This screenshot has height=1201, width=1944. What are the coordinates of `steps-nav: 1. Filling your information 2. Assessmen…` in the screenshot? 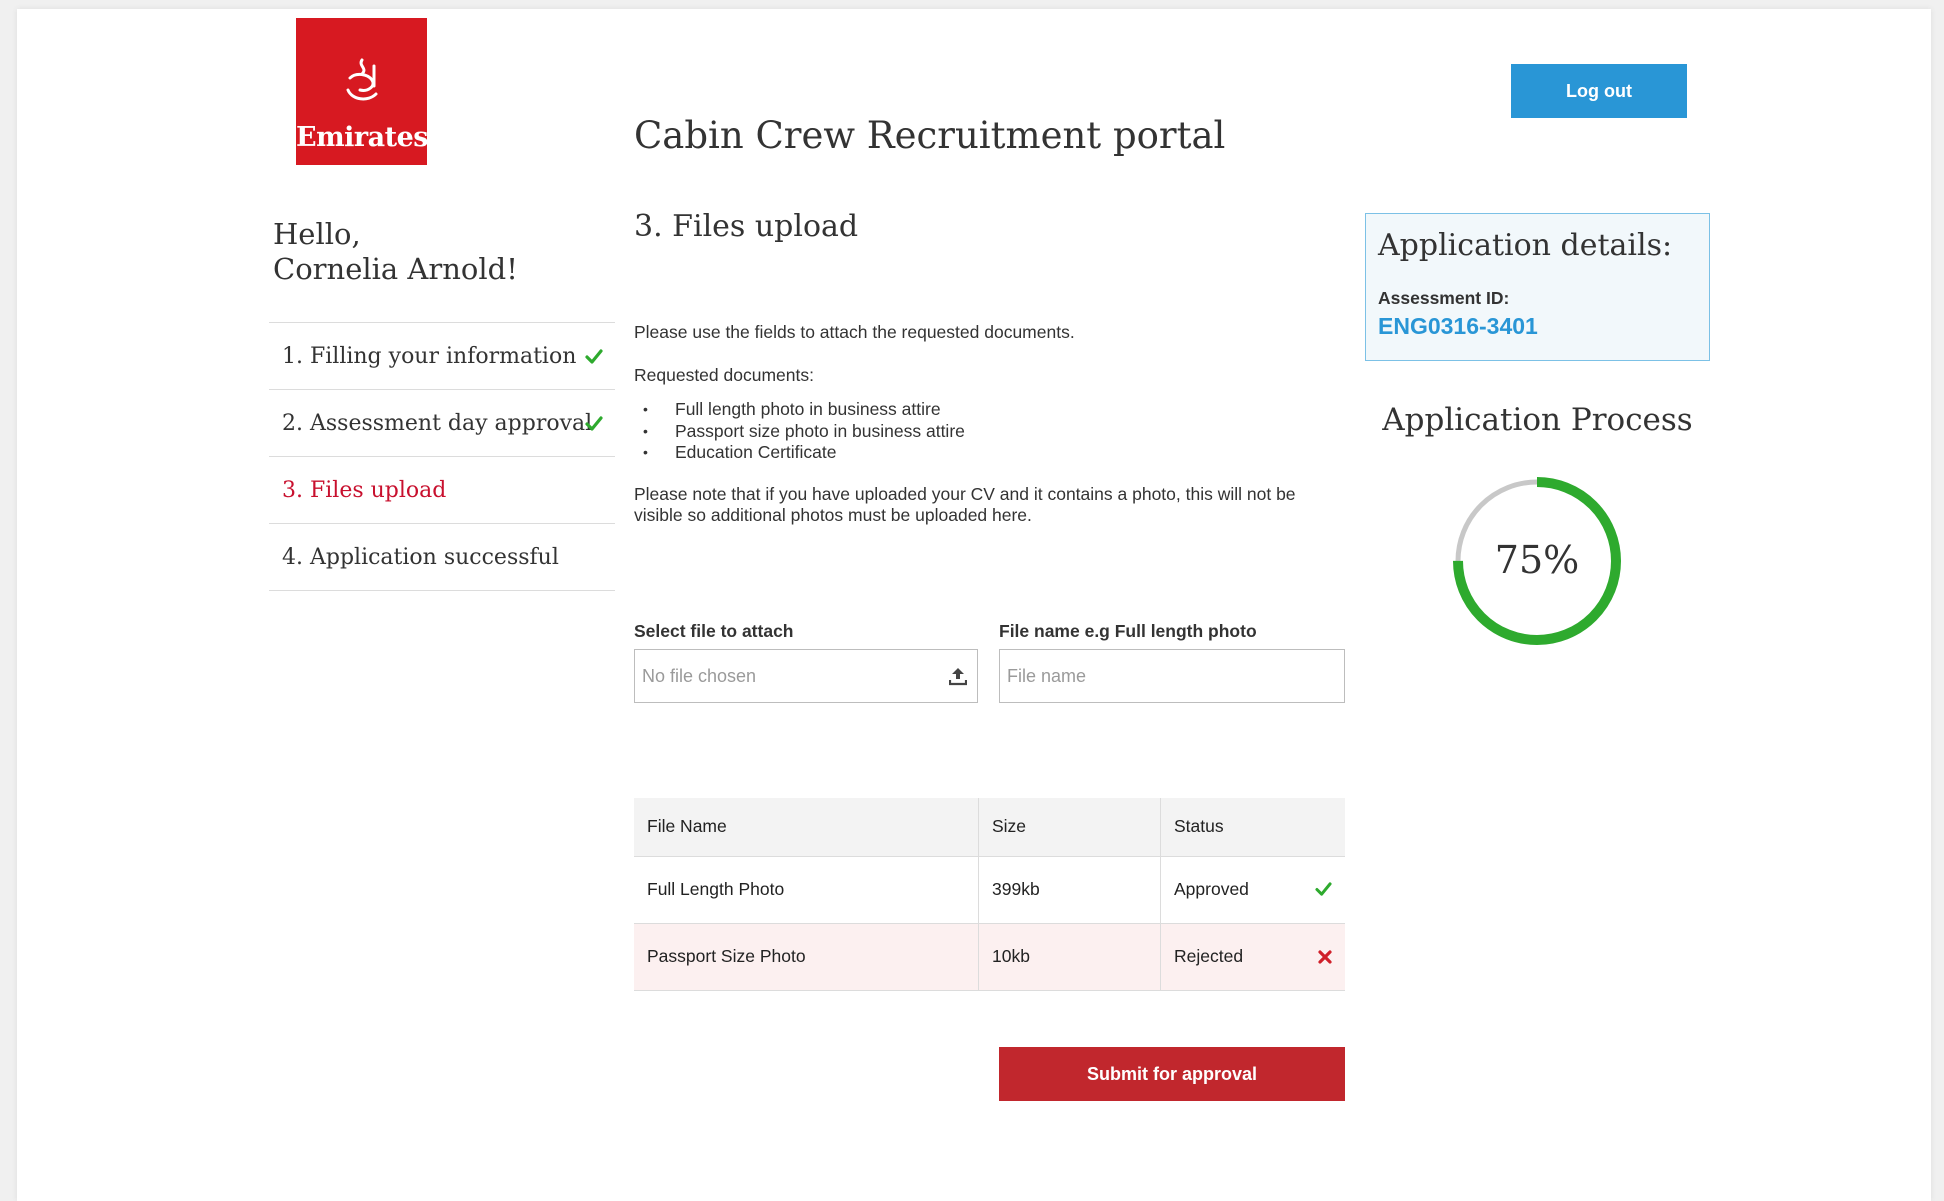 It's located at (442, 456).